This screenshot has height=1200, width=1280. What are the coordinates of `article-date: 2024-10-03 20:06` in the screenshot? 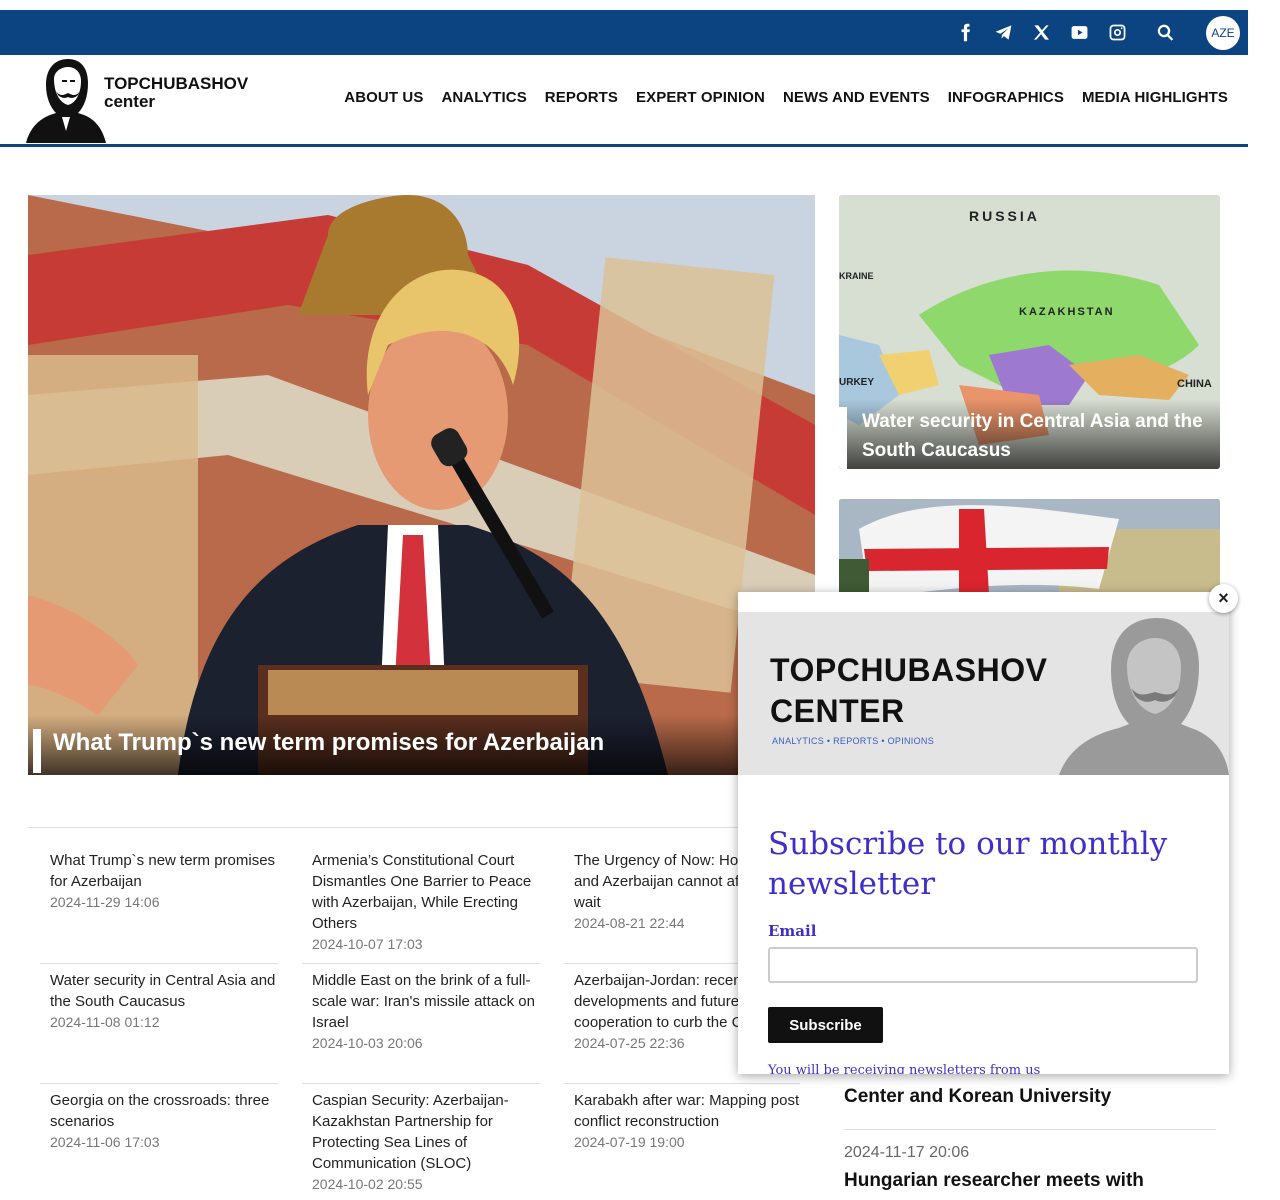 It's located at (367, 1043).